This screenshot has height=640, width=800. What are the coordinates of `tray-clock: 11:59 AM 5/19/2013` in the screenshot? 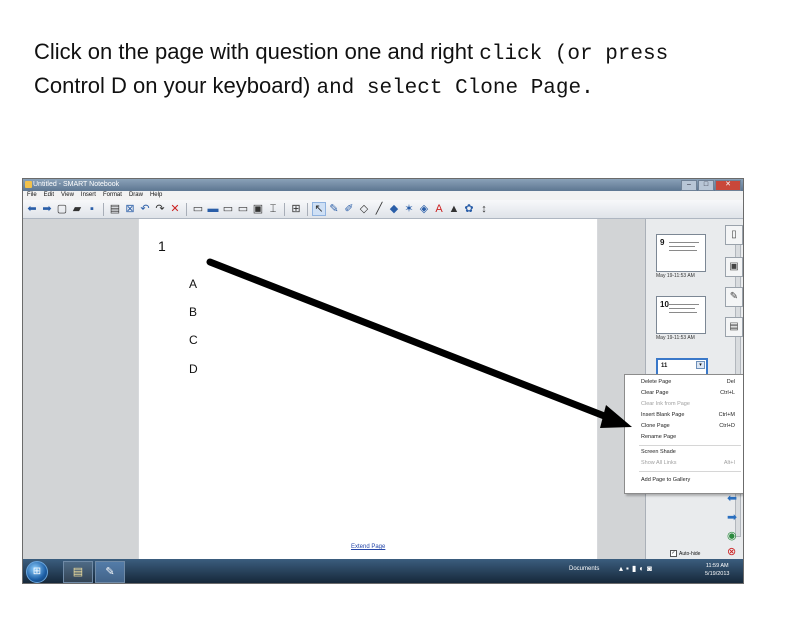 It's located at (717, 570).